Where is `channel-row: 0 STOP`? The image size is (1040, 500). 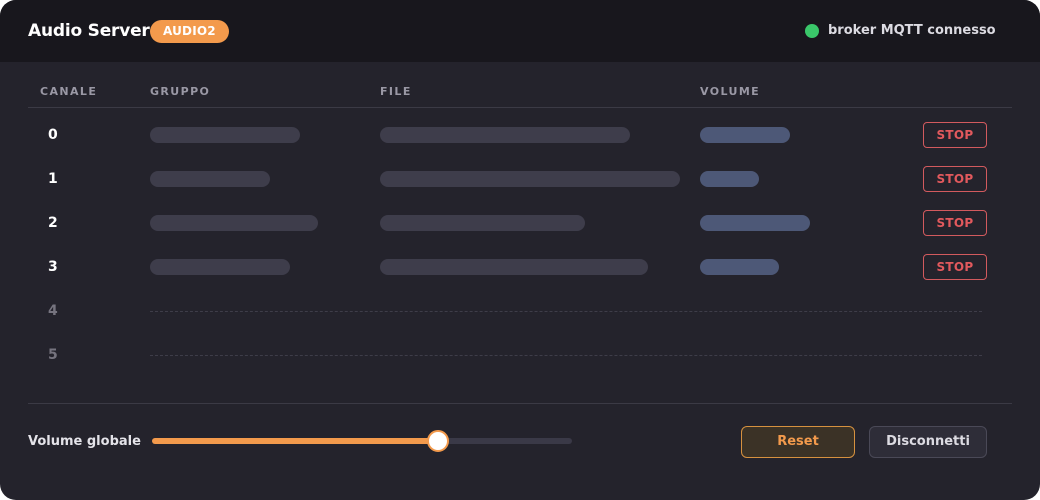 channel-row: 0 STOP is located at coordinates (520, 135).